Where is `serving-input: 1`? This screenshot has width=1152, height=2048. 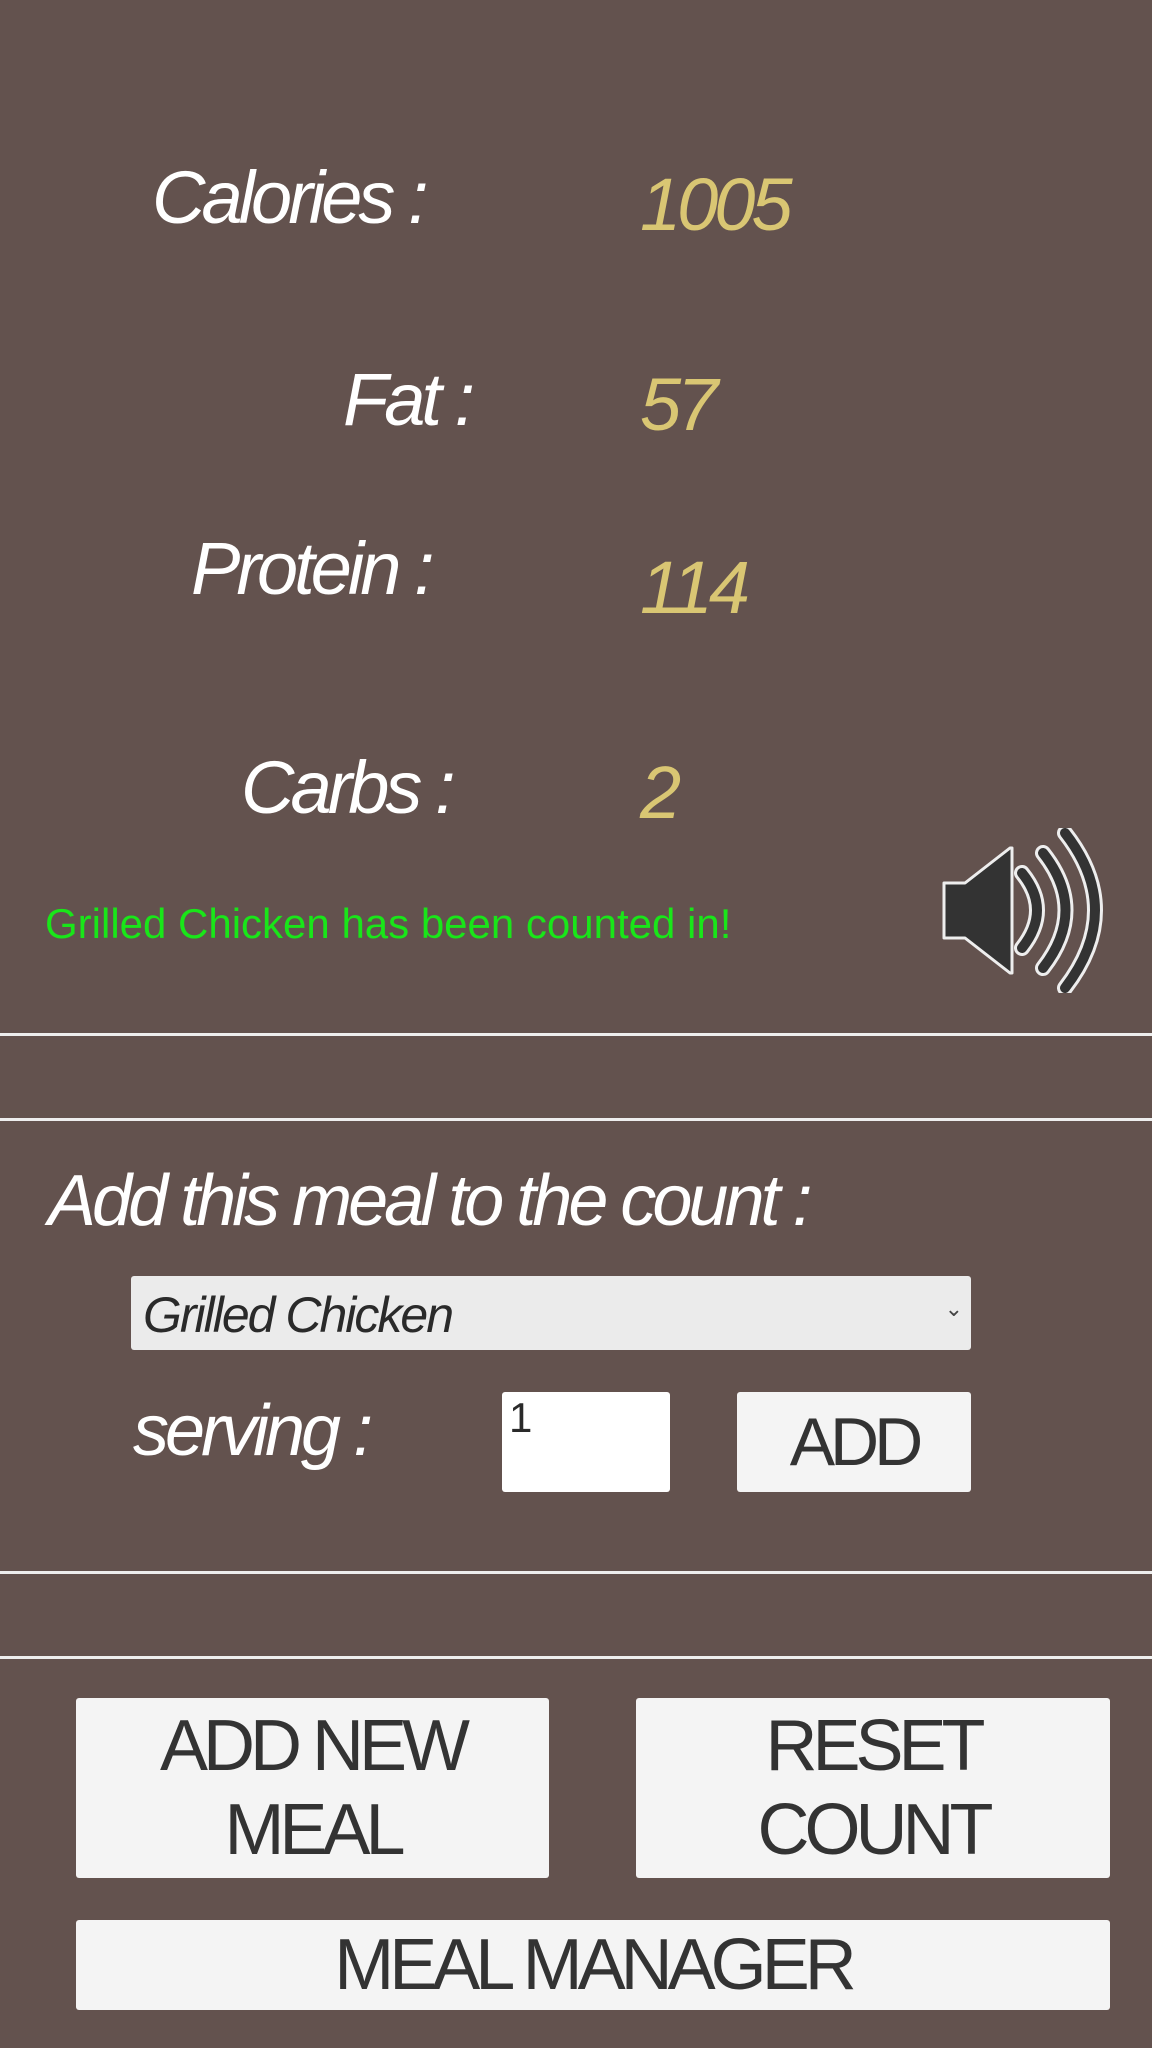
serving-input: 1 is located at coordinates (586, 1442).